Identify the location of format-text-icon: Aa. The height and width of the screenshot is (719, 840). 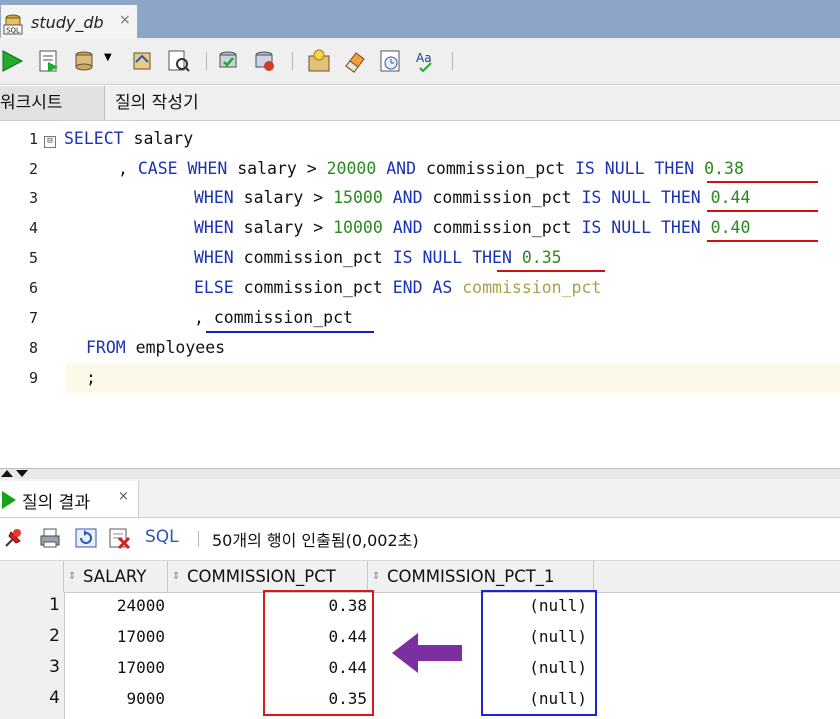
(427, 61).